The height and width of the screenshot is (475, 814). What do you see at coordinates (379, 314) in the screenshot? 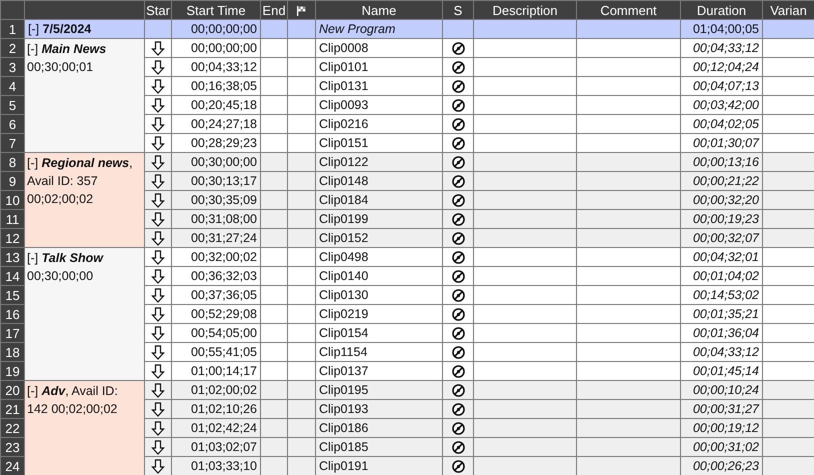
I see `table-cell: Clip0219` at bounding box center [379, 314].